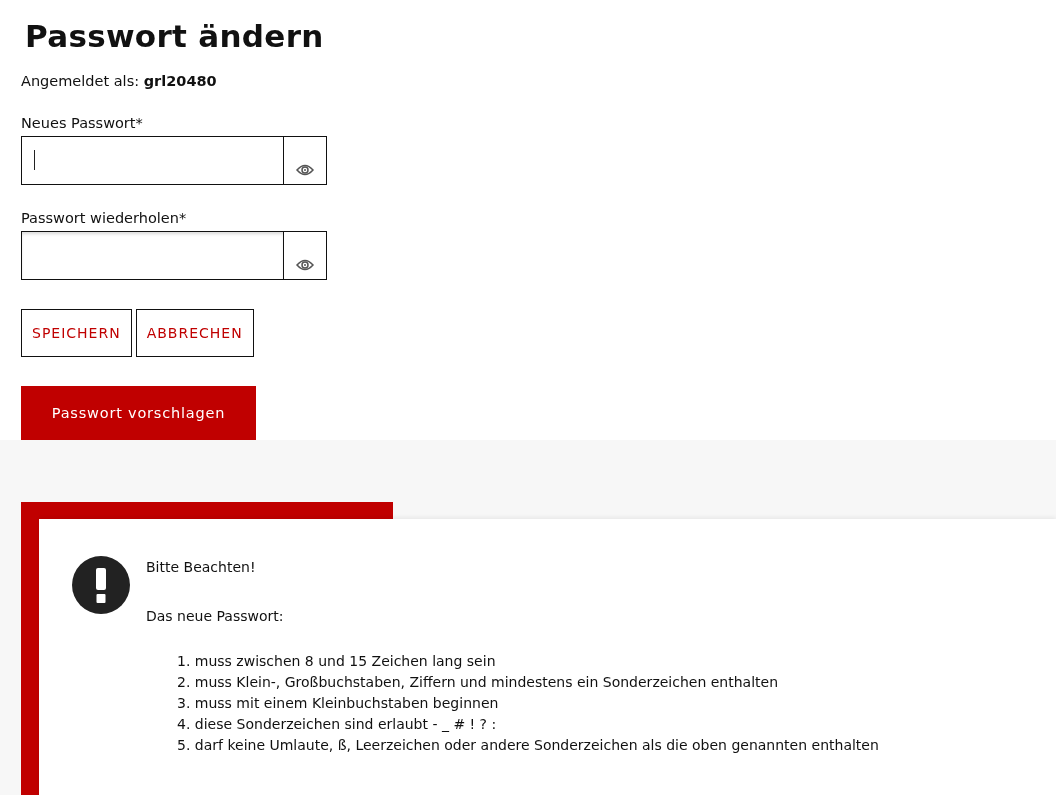 The width and height of the screenshot is (1056, 795). I want to click on warning-icon, so click(101, 585).